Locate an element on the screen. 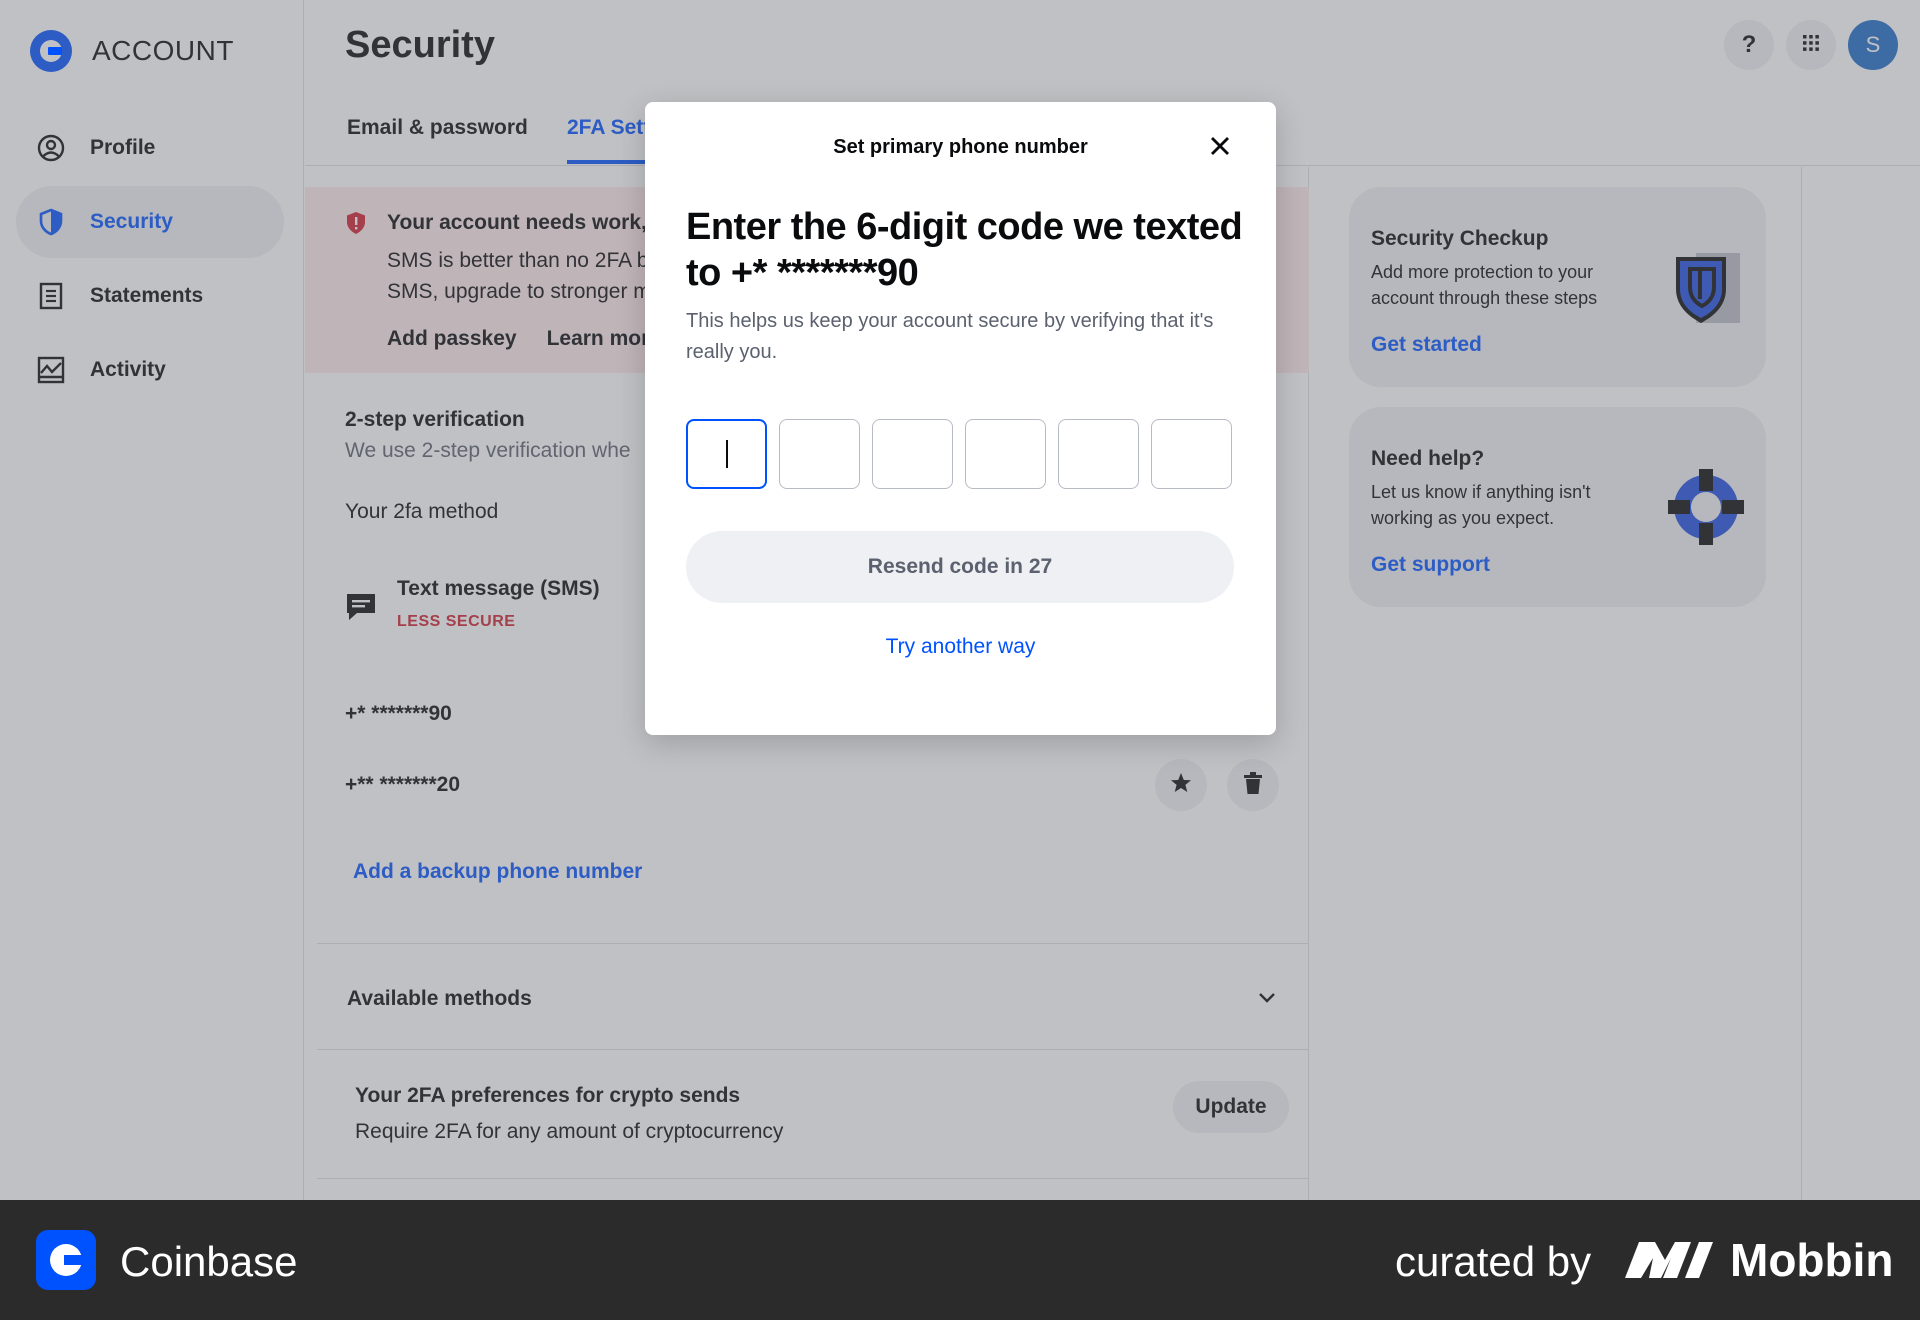  coinbase-app-icon is located at coordinates (66, 1260).